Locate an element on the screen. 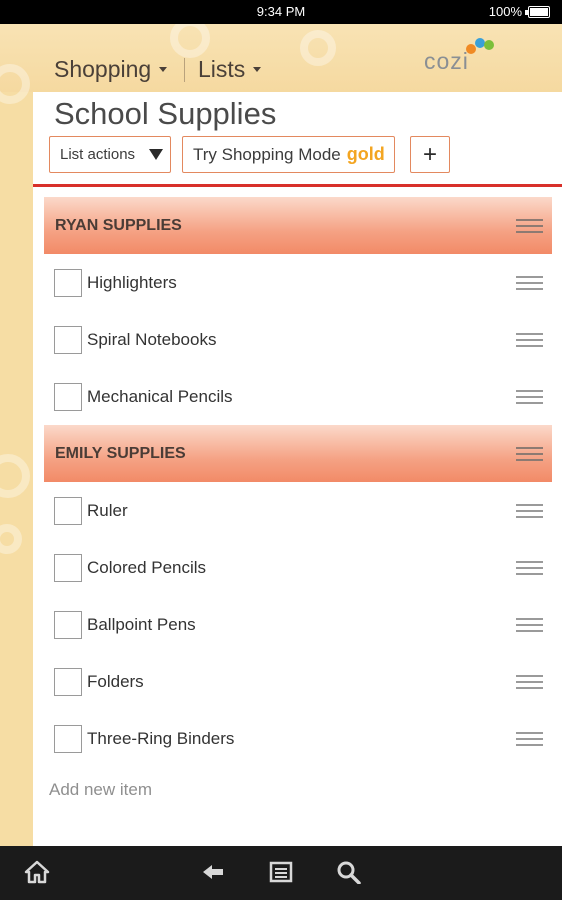 Image resolution: width=562 pixels, height=900 pixels. status-time: 9:34 PM is located at coordinates (281, 11).